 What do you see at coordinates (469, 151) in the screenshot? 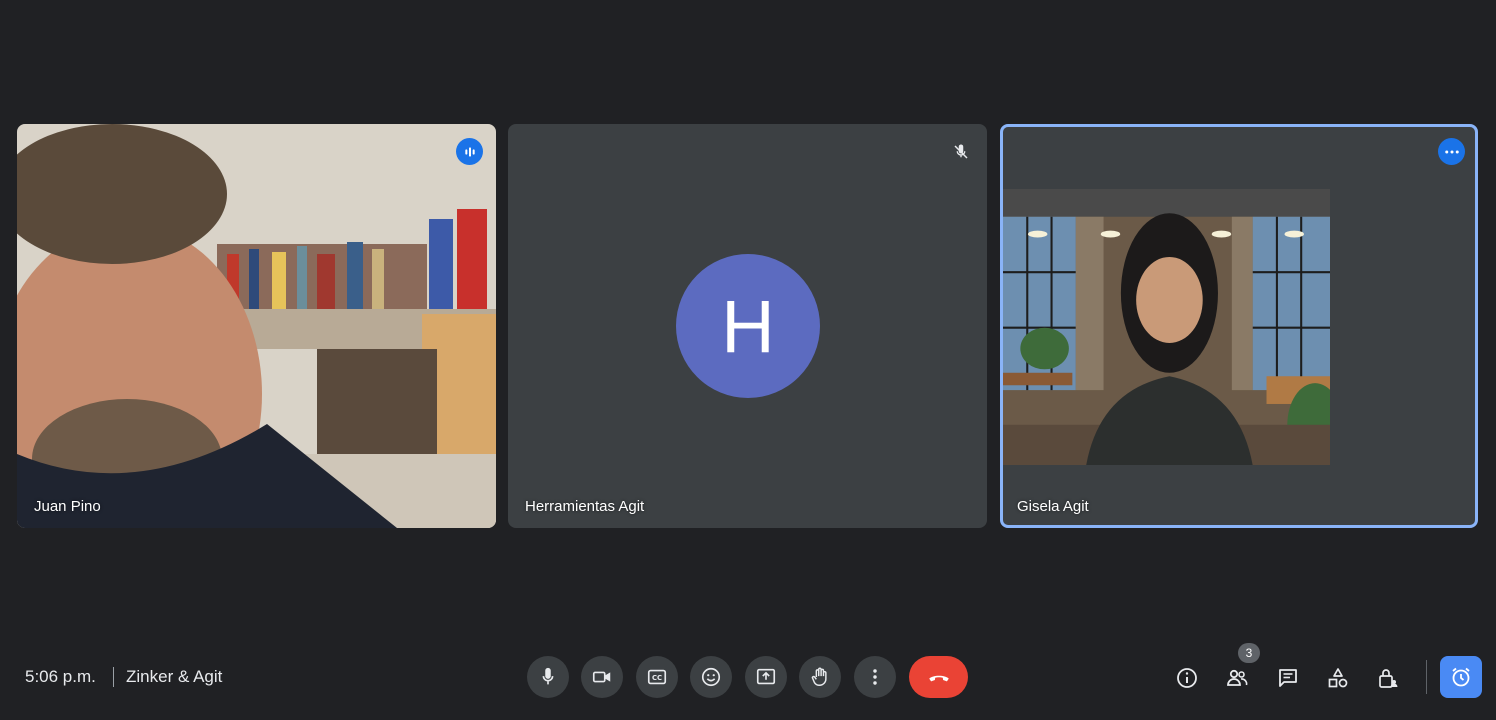
I see `speaking-indicator-icon` at bounding box center [469, 151].